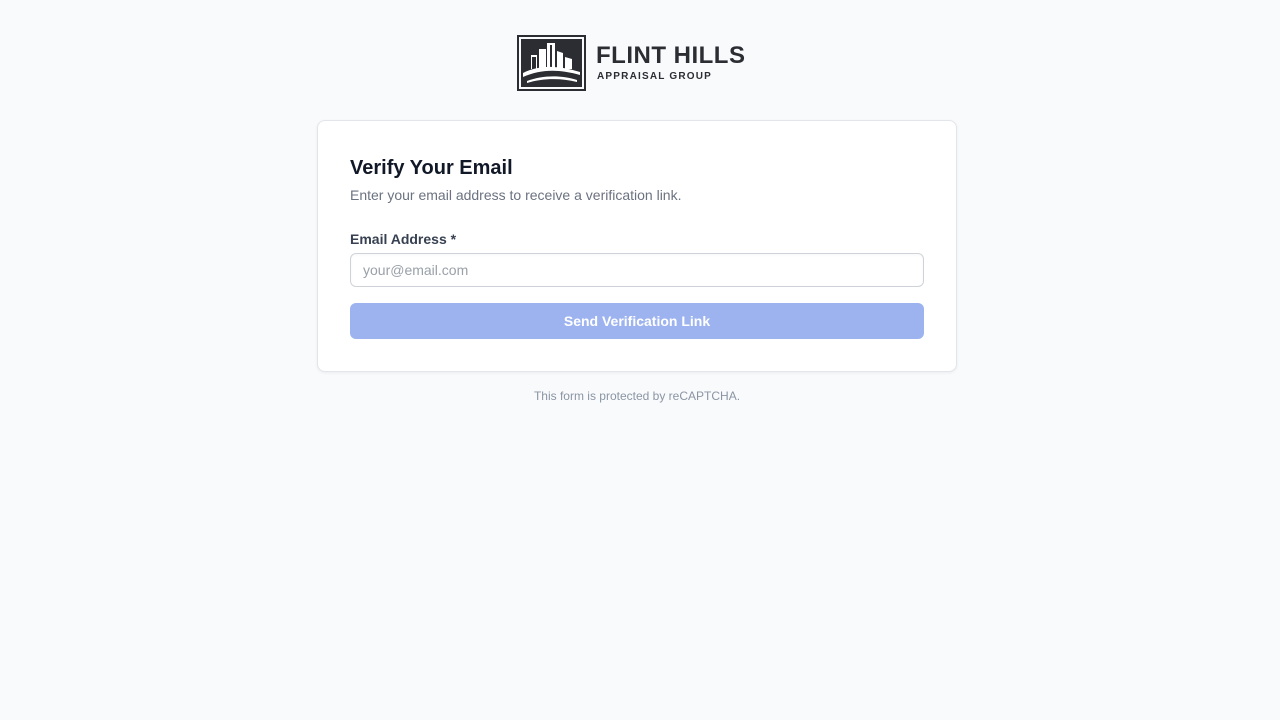 This screenshot has width=1280, height=720. What do you see at coordinates (551, 63) in the screenshot?
I see `building-logo-icon` at bounding box center [551, 63].